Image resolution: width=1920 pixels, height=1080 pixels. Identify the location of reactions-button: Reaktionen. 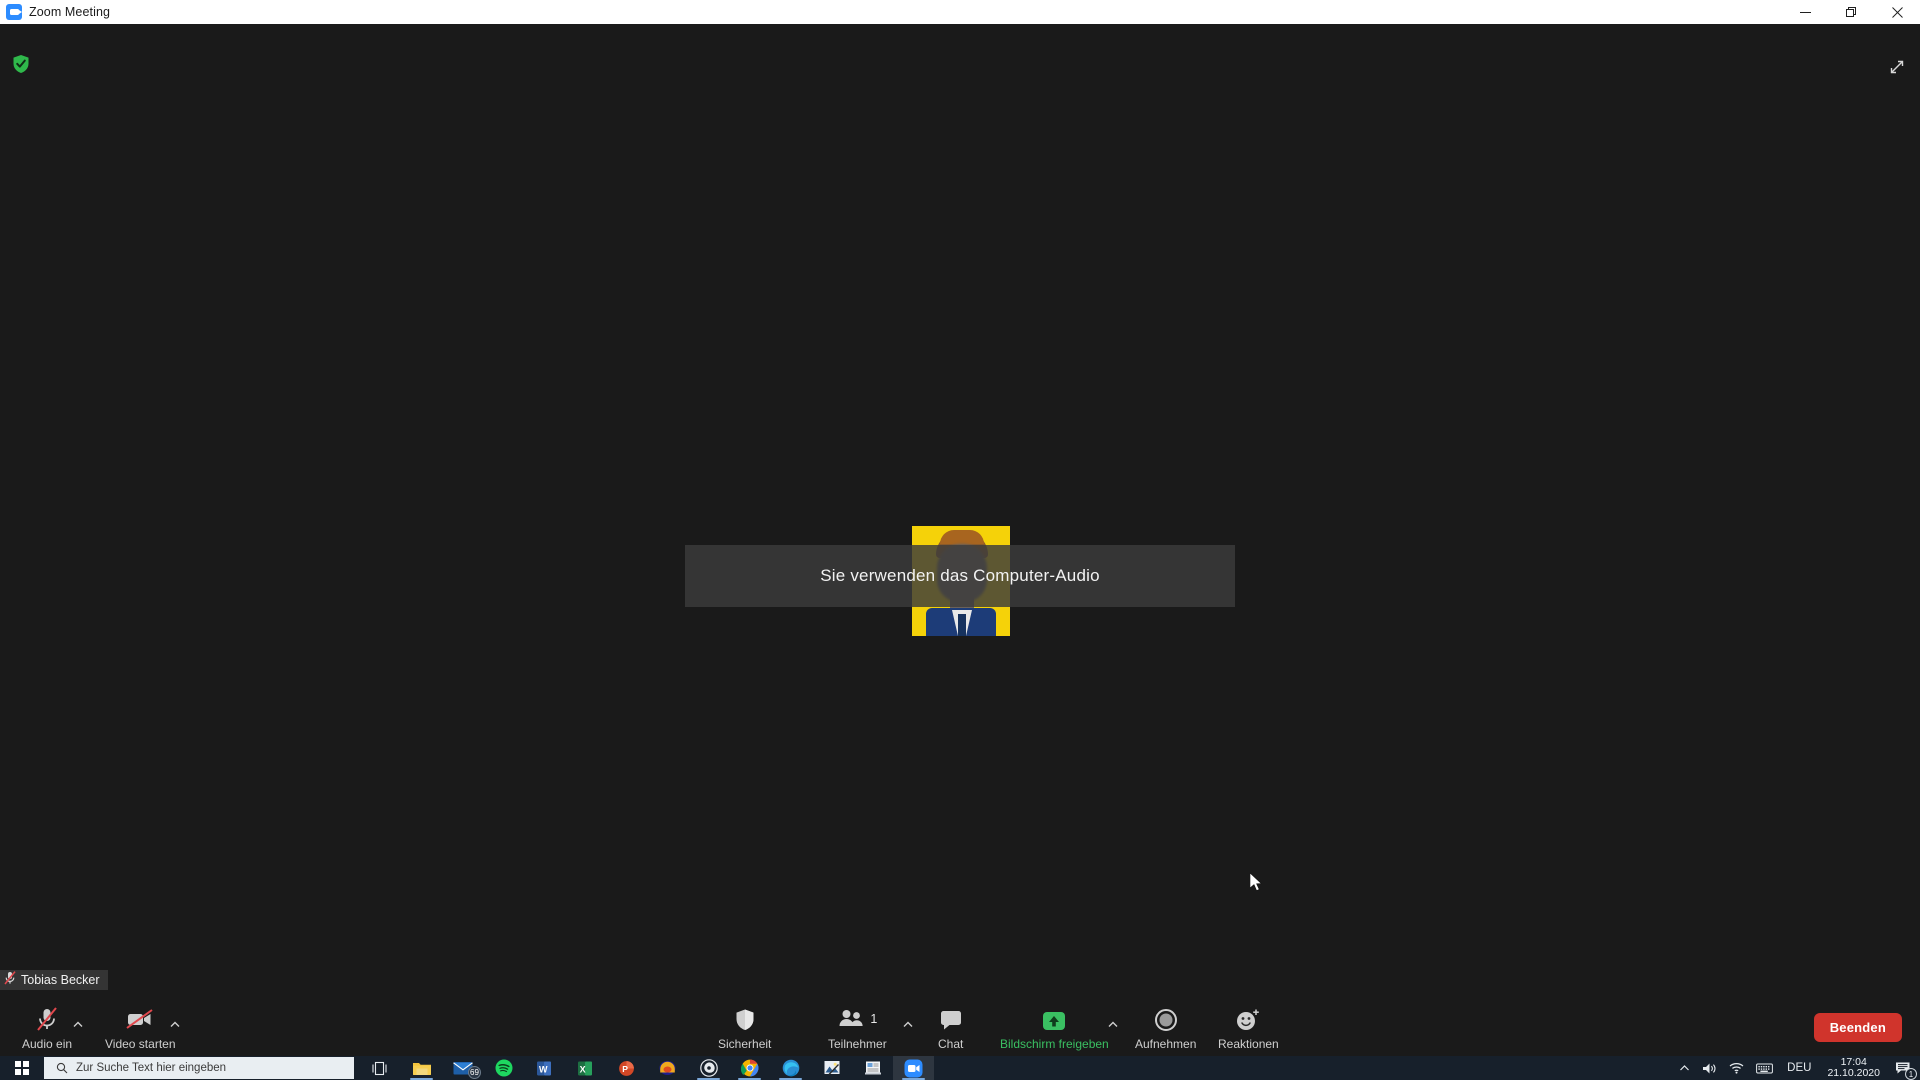
(1248, 1028).